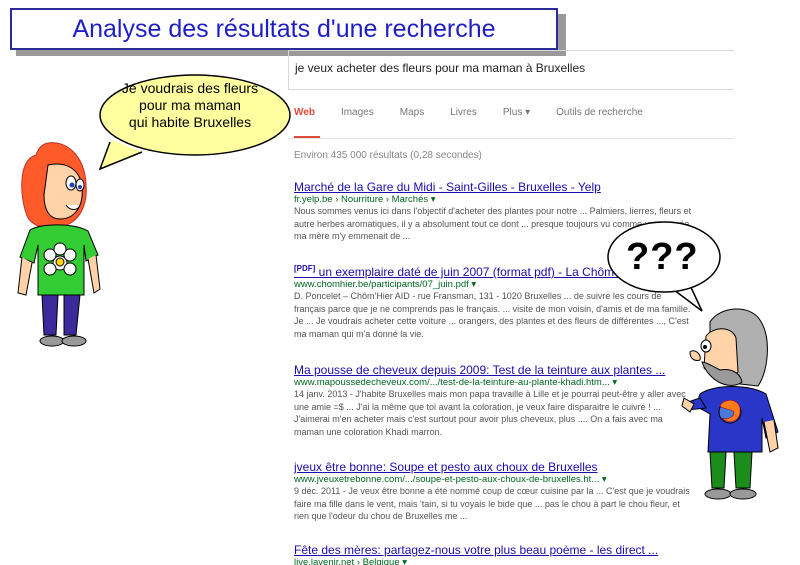  Describe the element at coordinates (730, 411) in the screenshot. I see `firefox-logo-icon` at that location.